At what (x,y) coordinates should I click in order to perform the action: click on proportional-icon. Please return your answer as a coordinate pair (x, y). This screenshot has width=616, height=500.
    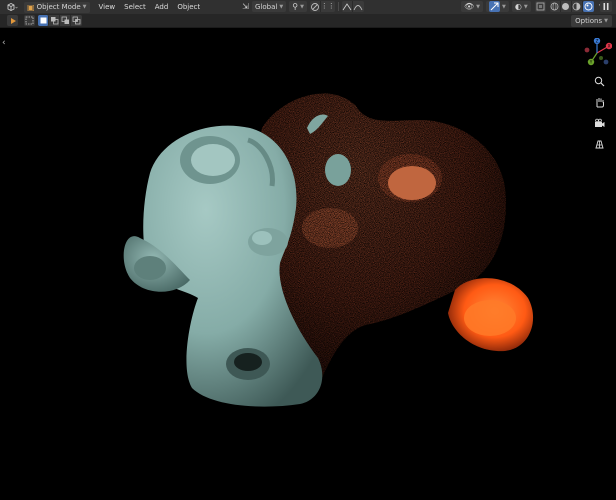
    Looking at the image, I should click on (347, 6).